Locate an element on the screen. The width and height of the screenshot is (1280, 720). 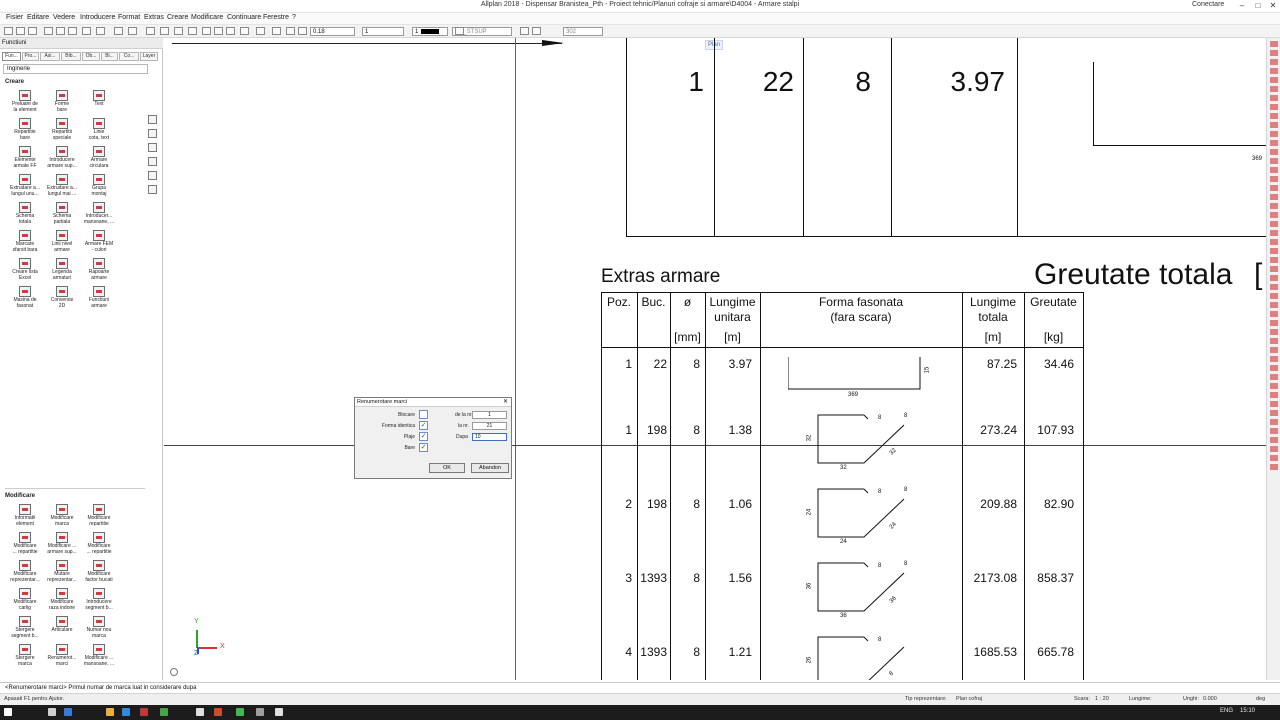
tool-tile: Rapoarte armare is located at coordinates (99, 269).